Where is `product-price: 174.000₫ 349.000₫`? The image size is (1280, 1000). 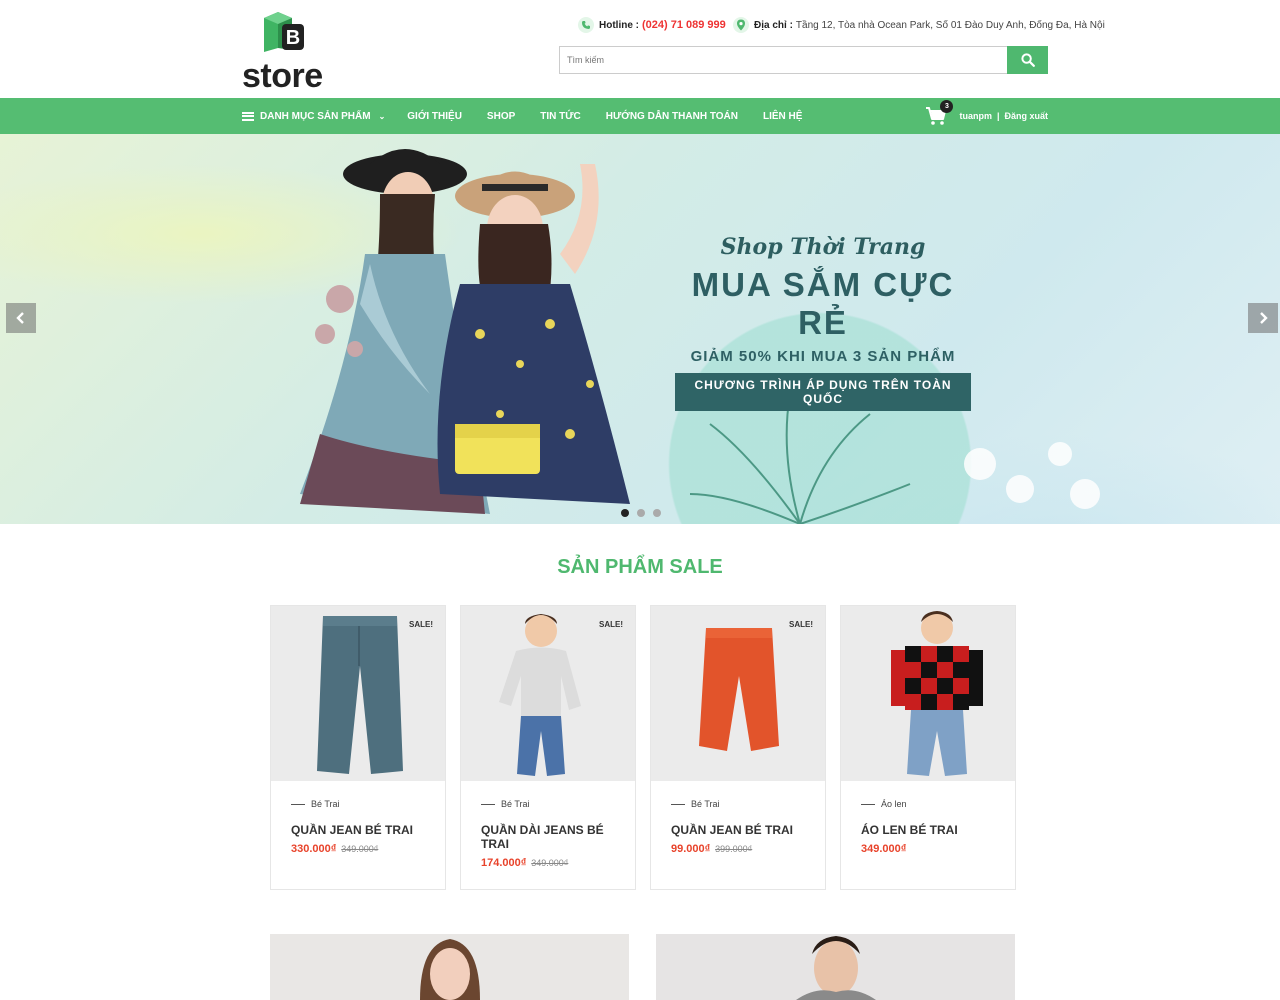
product-price: 174.000₫ 349.000₫ is located at coordinates (548, 863).